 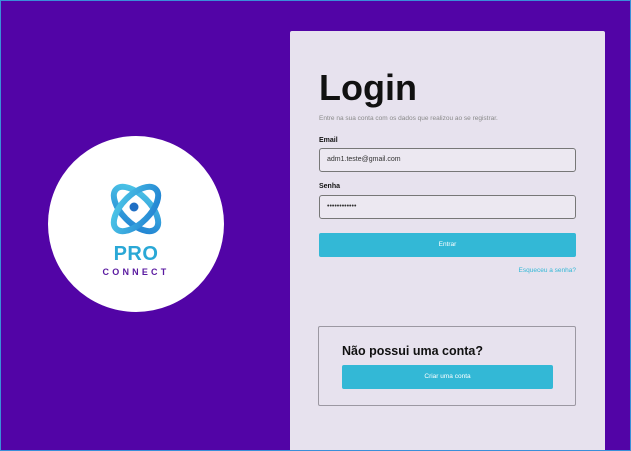 What do you see at coordinates (447, 377) in the screenshot?
I see `create-account-button: Criar uma conta` at bounding box center [447, 377].